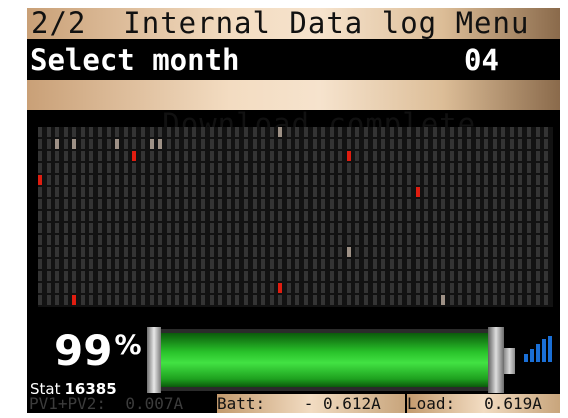 Image resolution: width=568 pixels, height=418 pixels. Describe the element at coordinates (83, 350) in the screenshot. I see `battery-percent-value: 99` at that location.